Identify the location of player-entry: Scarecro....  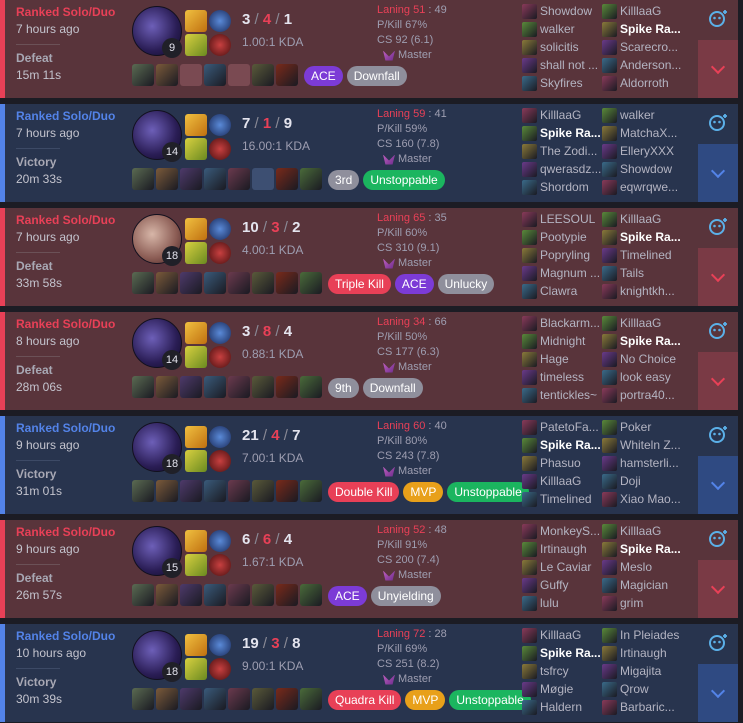
(642, 47).